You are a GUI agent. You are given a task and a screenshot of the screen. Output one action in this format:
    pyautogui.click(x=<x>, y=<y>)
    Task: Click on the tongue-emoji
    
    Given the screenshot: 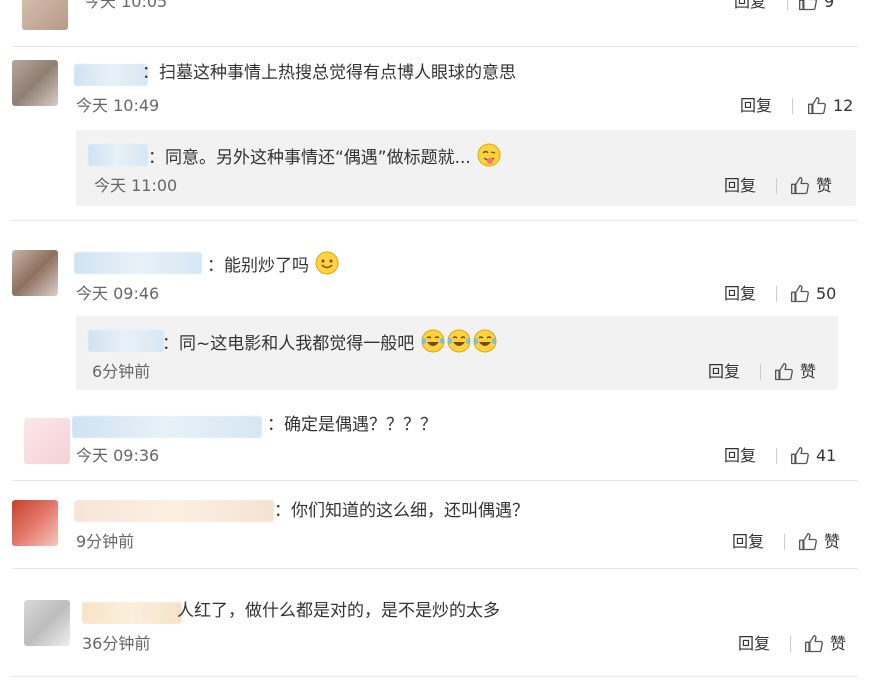 What is the action you would take?
    pyautogui.click(x=489, y=158)
    